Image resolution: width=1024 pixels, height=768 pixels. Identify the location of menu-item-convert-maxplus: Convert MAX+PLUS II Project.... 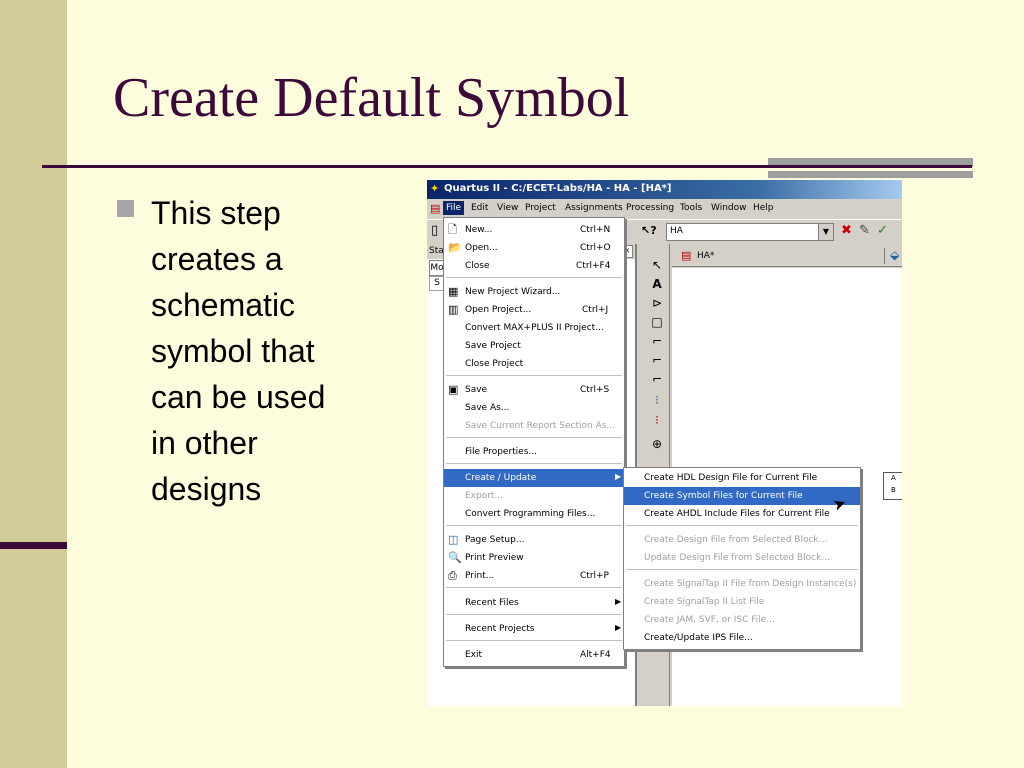
(534, 328).